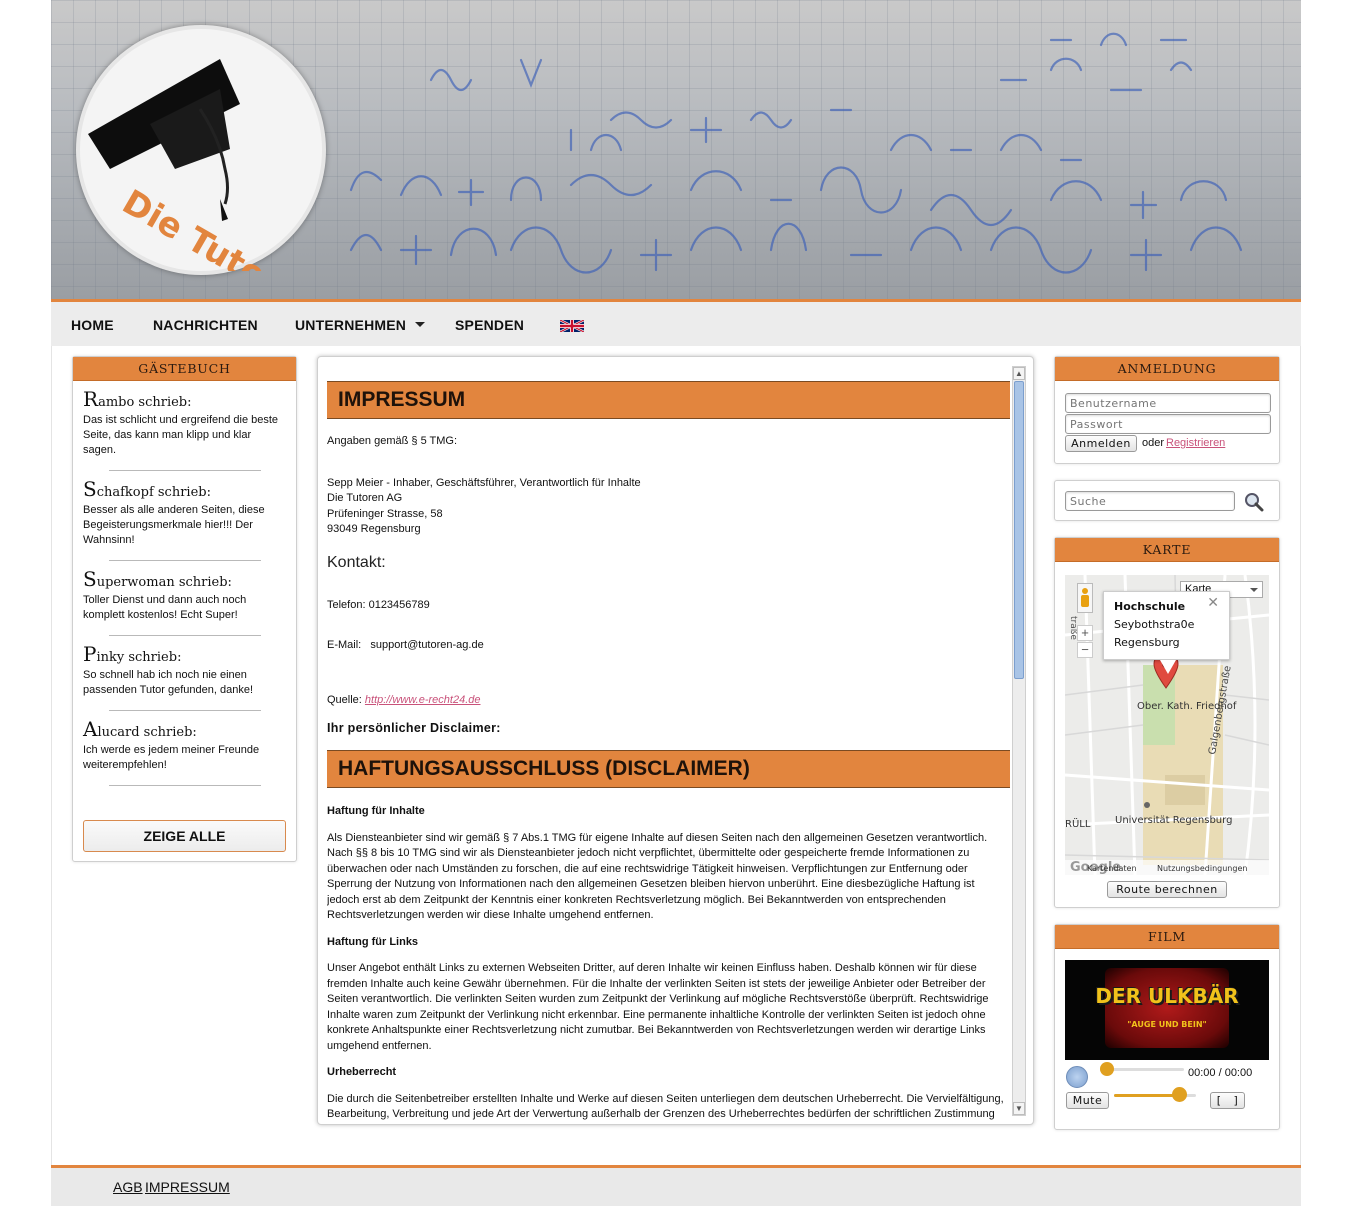  What do you see at coordinates (1078, 823) in the screenshot?
I see `map-label-rull: RÜLL` at bounding box center [1078, 823].